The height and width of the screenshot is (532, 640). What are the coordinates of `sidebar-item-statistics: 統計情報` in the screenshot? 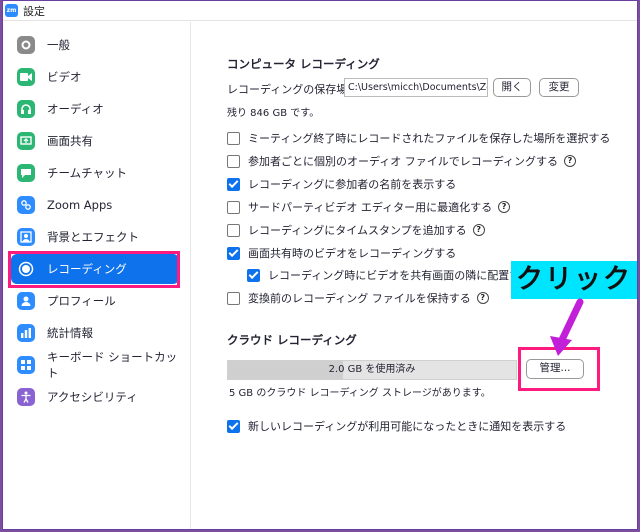 It's located at (95, 333).